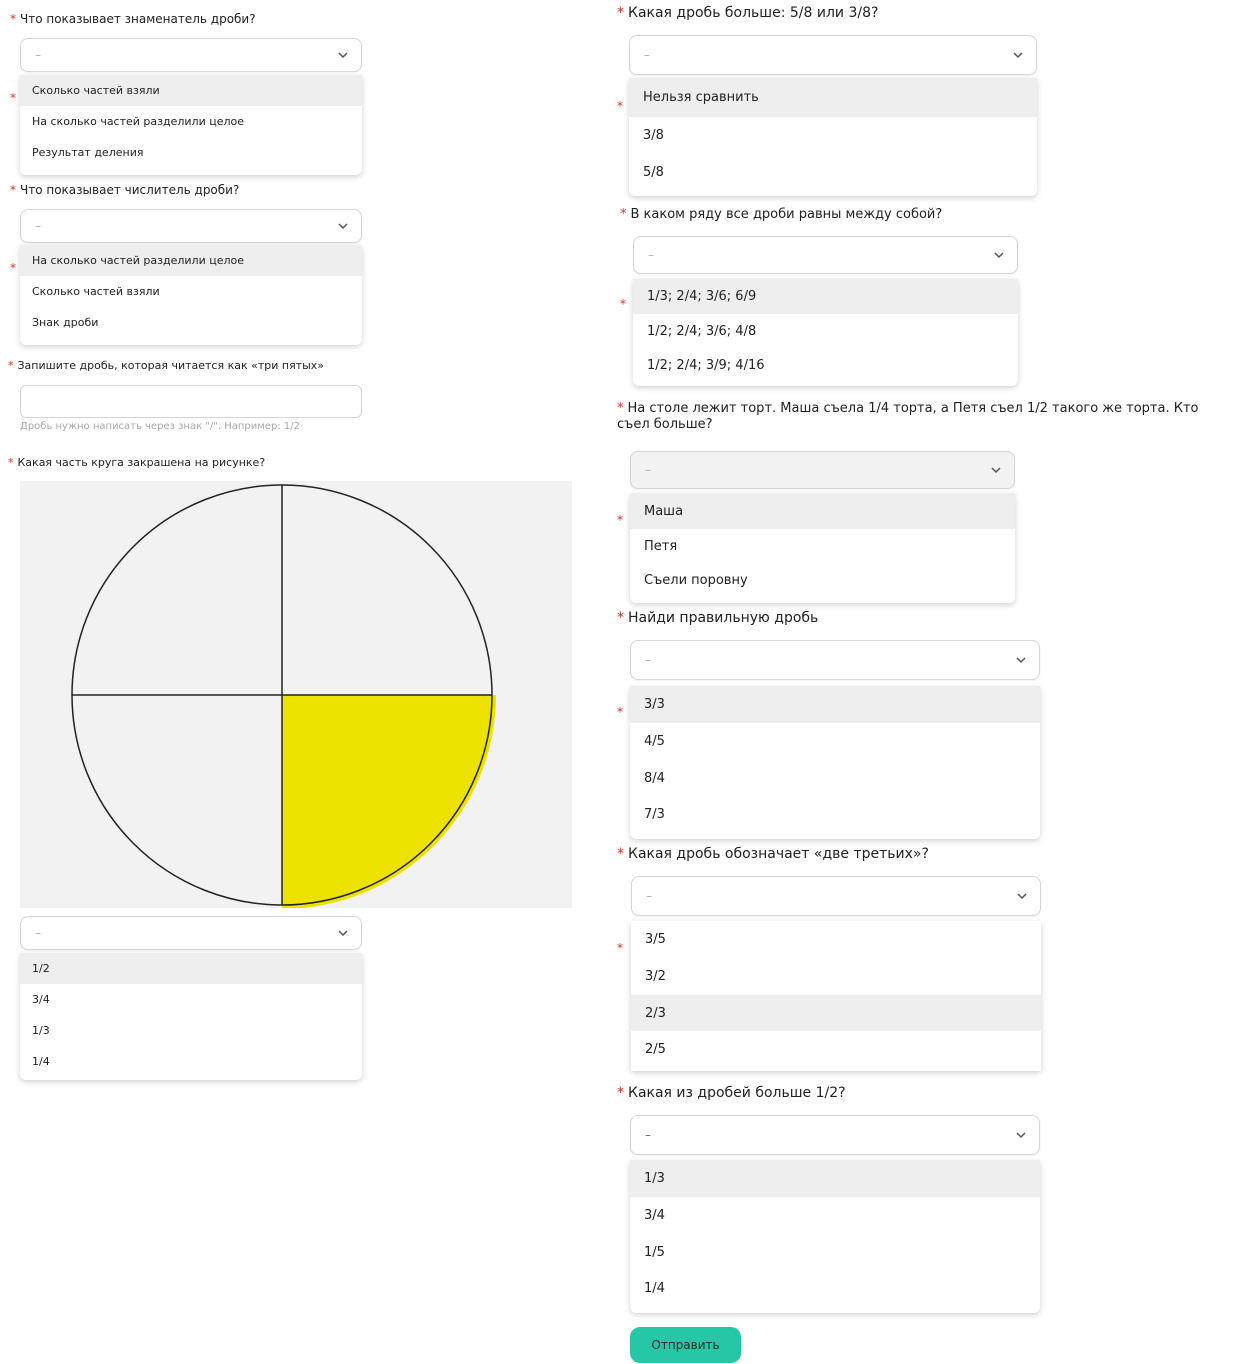 The height and width of the screenshot is (1364, 1235). I want to click on dropdown-option: 3/5, so click(836, 939).